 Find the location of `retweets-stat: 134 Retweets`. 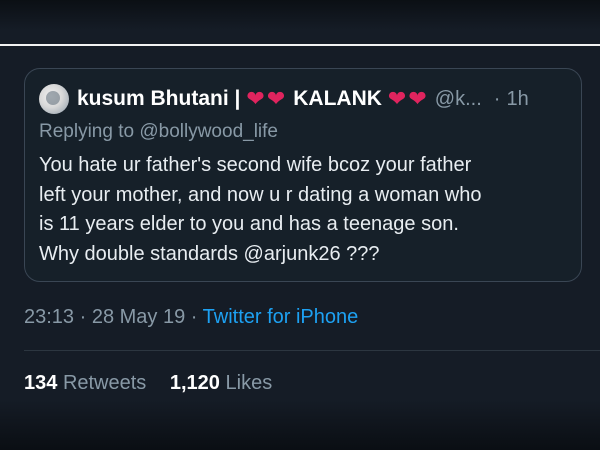

retweets-stat: 134 Retweets is located at coordinates (94, 383).